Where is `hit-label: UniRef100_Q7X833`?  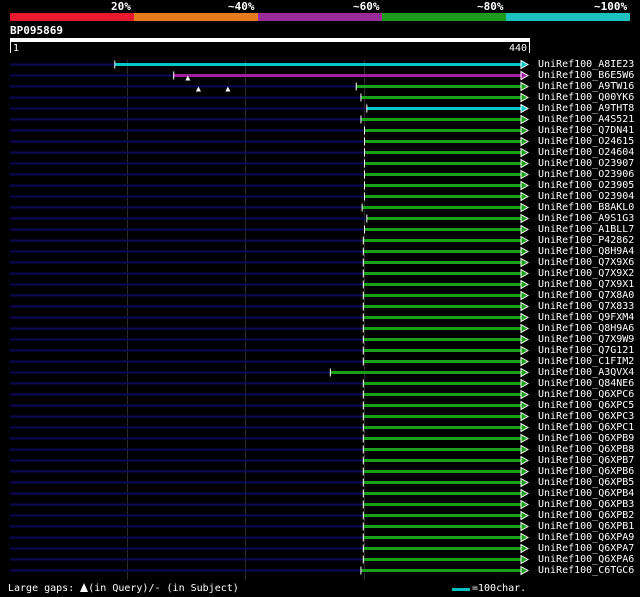 hit-label: UniRef100_Q7X833 is located at coordinates (586, 306).